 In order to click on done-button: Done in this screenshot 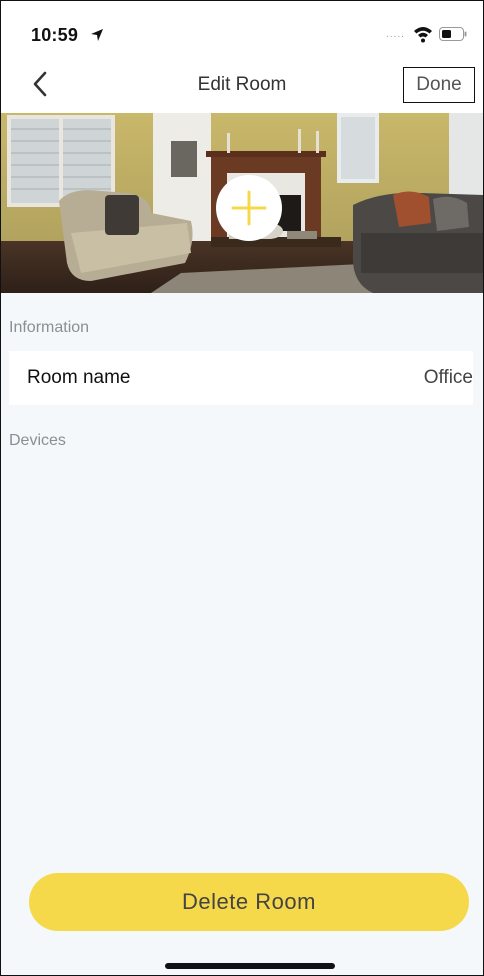, I will do `click(439, 85)`.